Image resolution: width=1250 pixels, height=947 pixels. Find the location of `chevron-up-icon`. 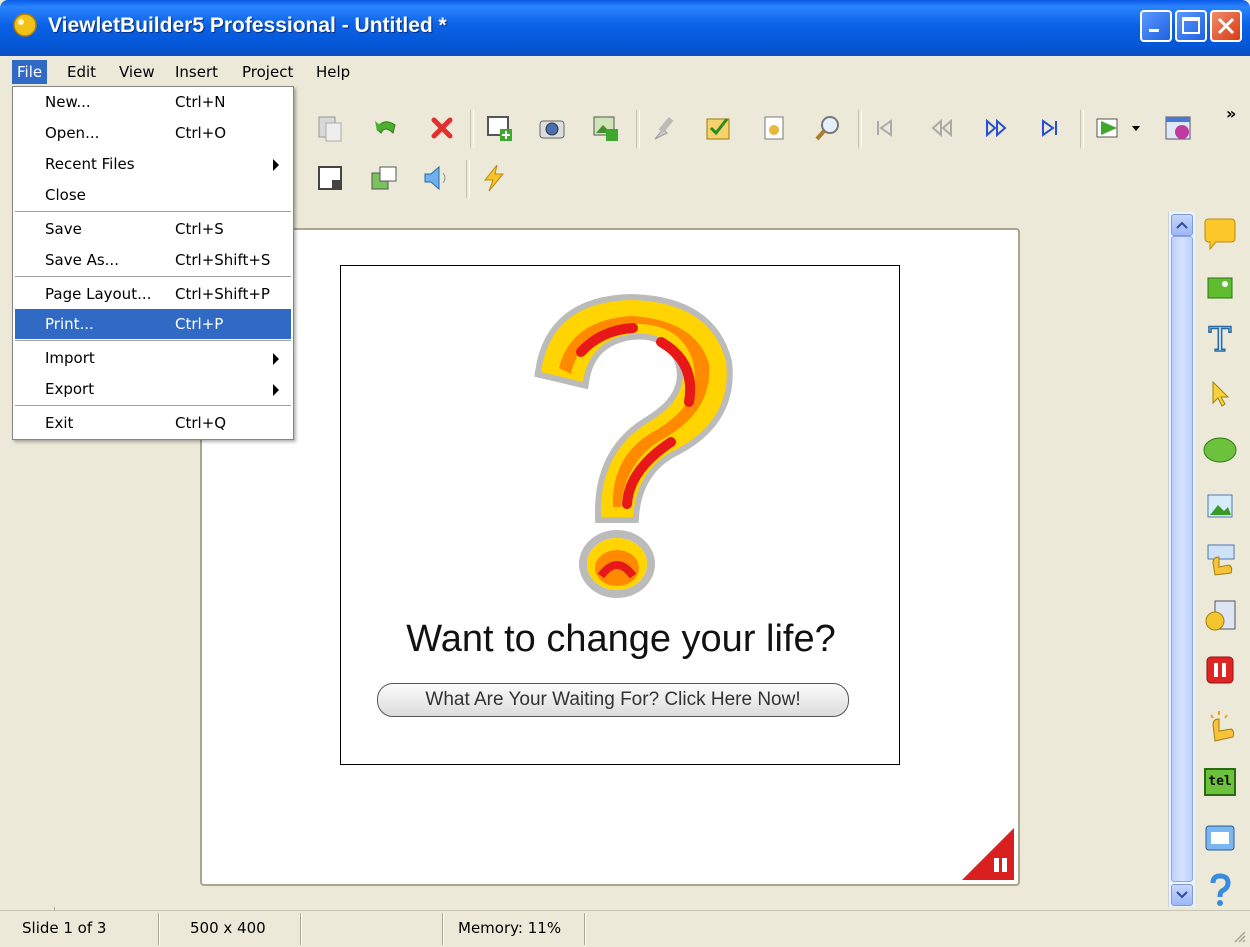

chevron-up-icon is located at coordinates (1182, 225).